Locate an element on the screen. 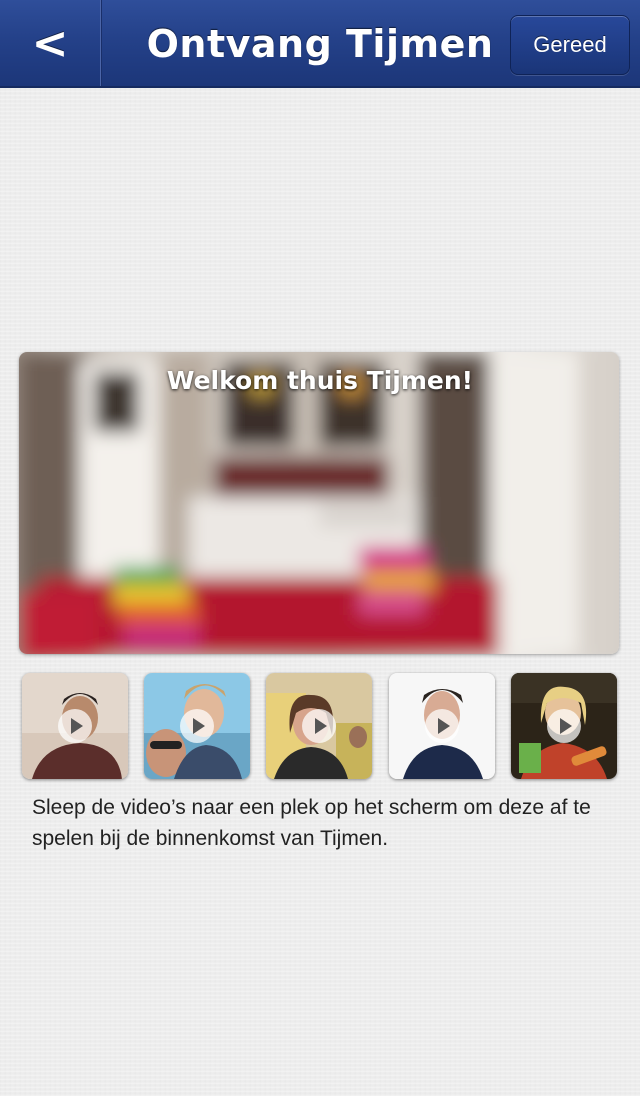  video-thumbnail-strip is located at coordinates (320, 727).